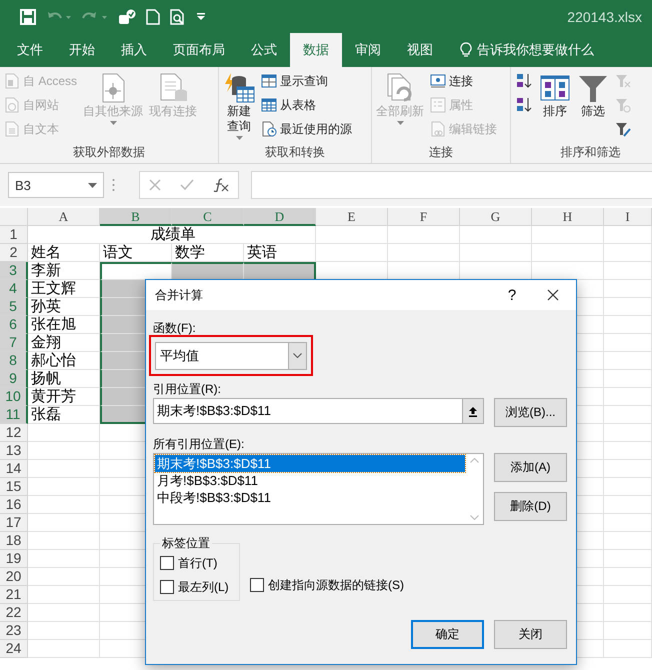 The height and width of the screenshot is (670, 652). Describe the element at coordinates (14, 487) in the screenshot. I see `row-header: 15` at that location.